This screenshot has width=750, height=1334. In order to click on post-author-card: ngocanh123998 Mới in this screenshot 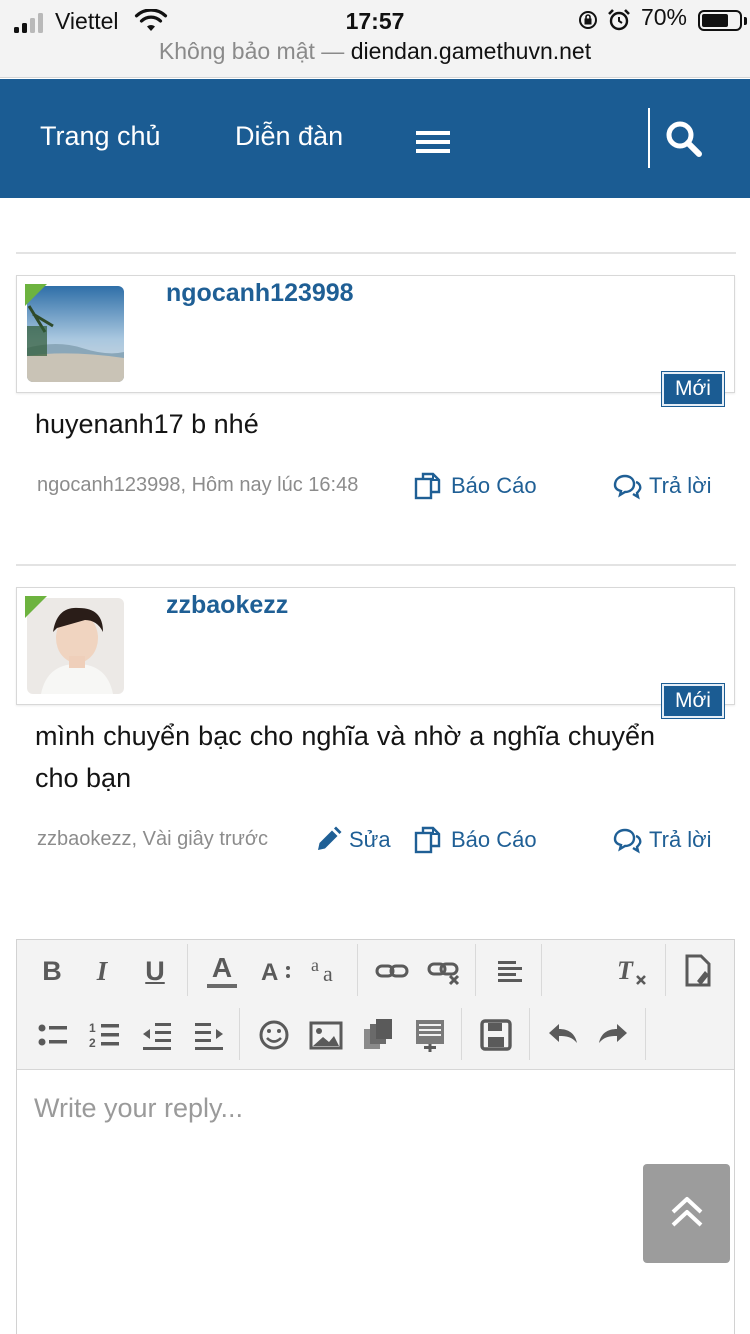, I will do `click(375, 341)`.